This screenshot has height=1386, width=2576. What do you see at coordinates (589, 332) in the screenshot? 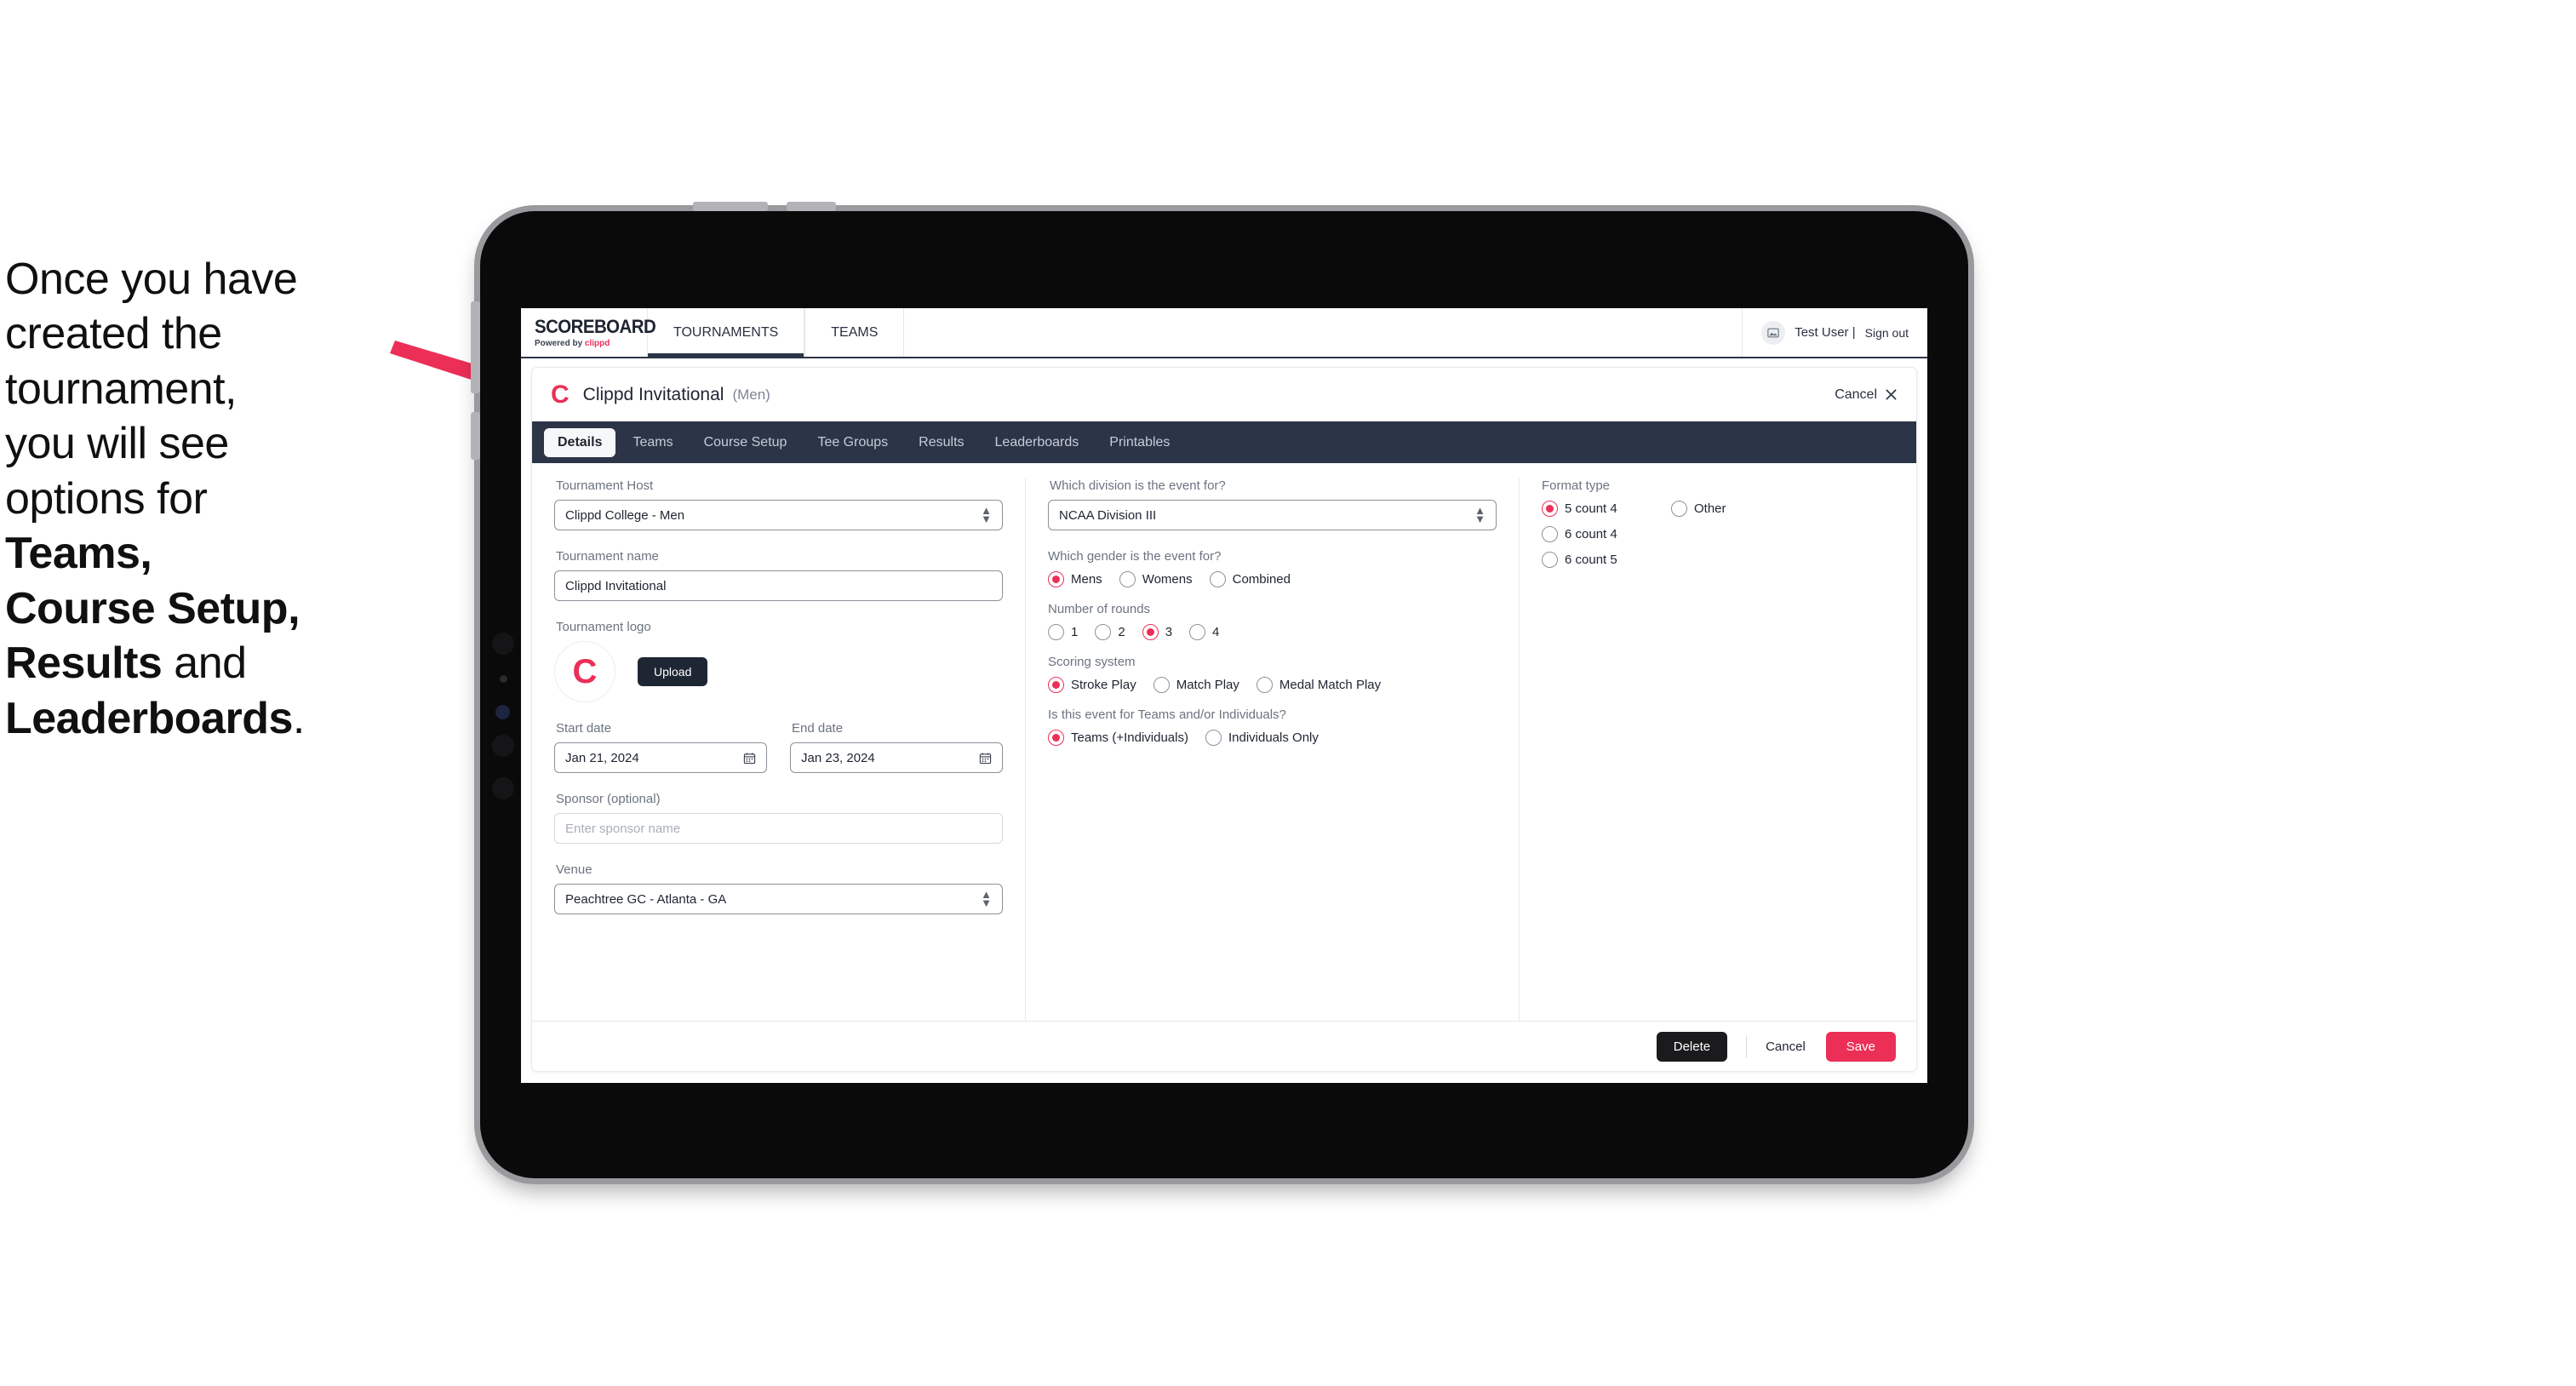
I see `brand-logo: SCOREBOARD Powered by clippd` at bounding box center [589, 332].